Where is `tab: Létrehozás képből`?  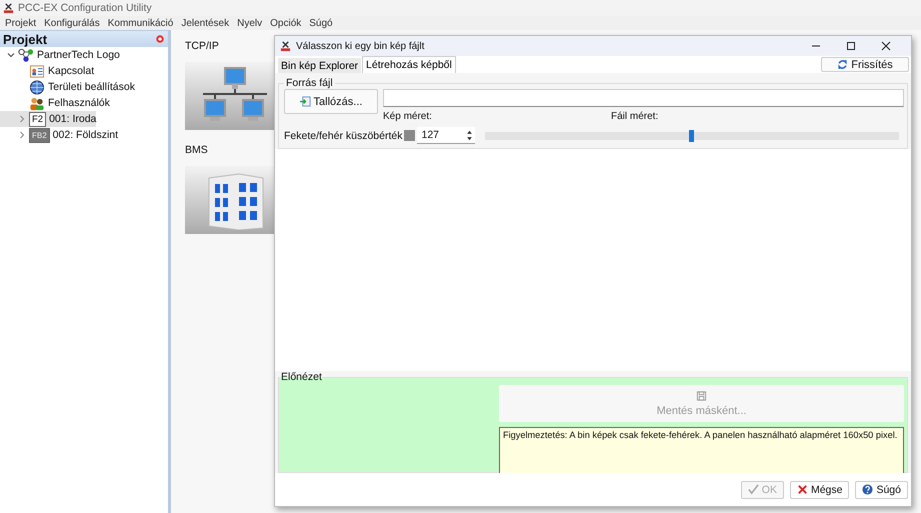 tab: Létrehozás képből is located at coordinates (409, 64).